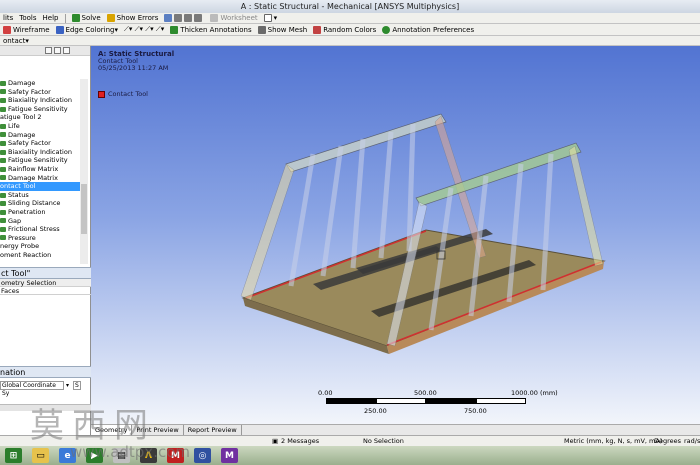  What do you see at coordinates (7, 29) in the screenshot?
I see `wireframe-icon` at bounding box center [7, 29].